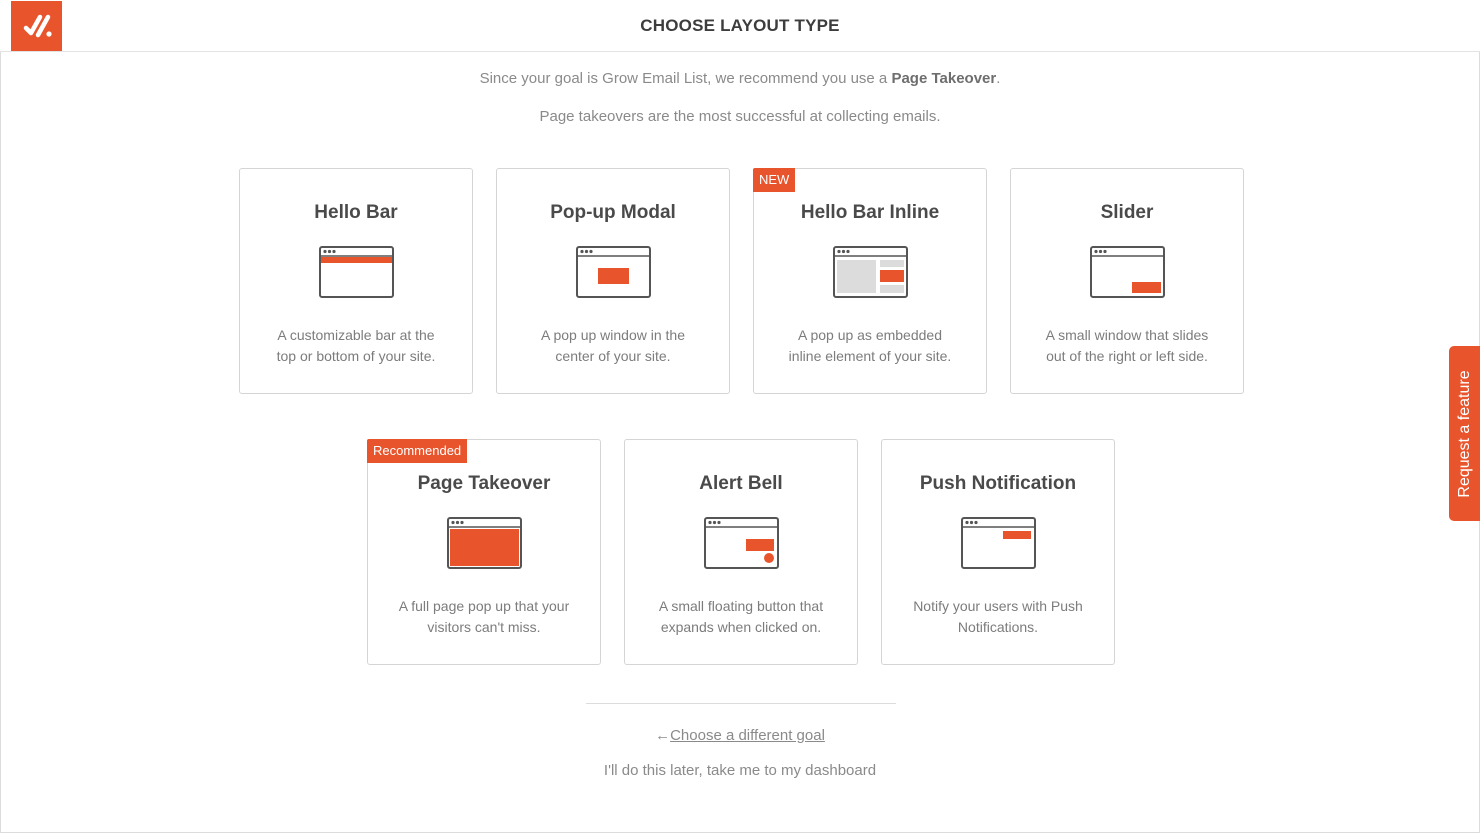 Image resolution: width=1480 pixels, height=833 pixels. I want to click on card-description-line: center of your site., so click(613, 356).